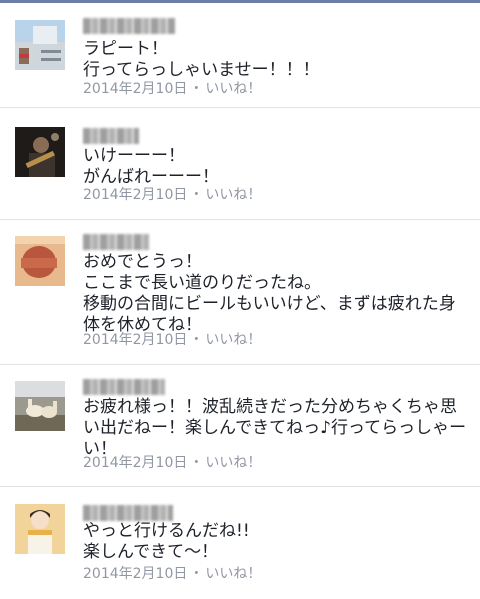 This screenshot has height=599, width=480. What do you see at coordinates (201, 59) in the screenshot?
I see `comment-text: ラピート！ 行ってらっしゃいませー！！！` at bounding box center [201, 59].